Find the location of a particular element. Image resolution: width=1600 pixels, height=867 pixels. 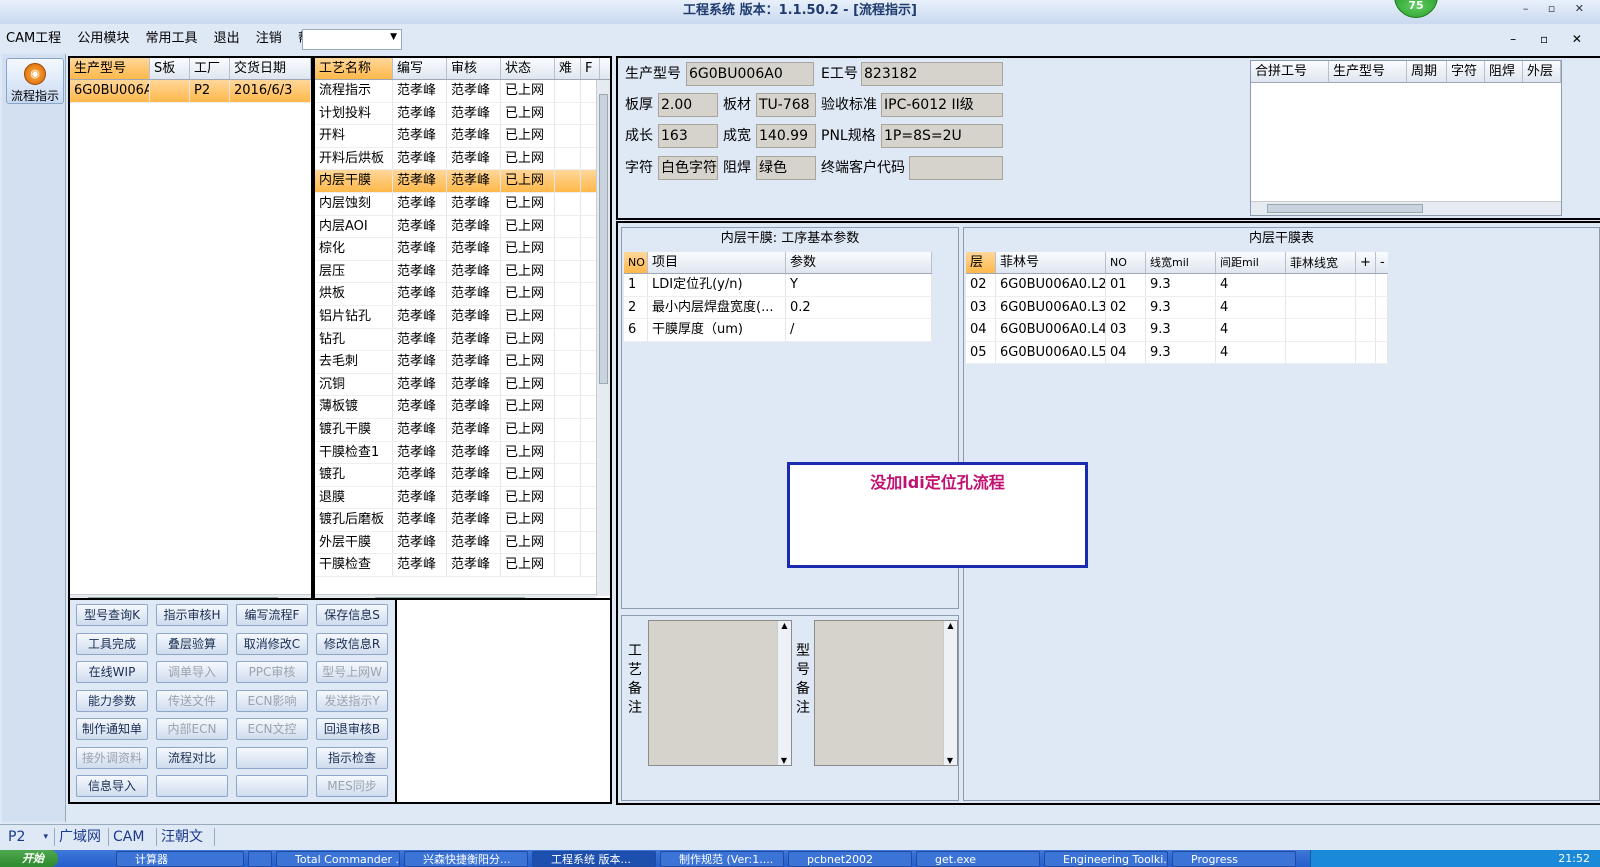

action-button-5-0: 接外调资料 is located at coordinates (112, 757).